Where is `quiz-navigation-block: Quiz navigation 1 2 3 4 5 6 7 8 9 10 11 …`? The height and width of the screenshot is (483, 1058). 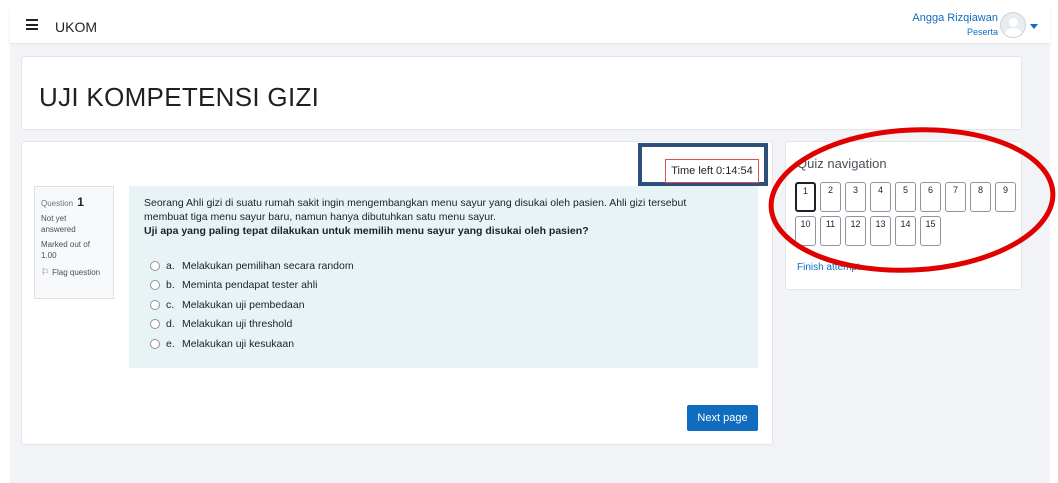
quiz-navigation-block: Quiz navigation 1 2 3 4 5 6 7 8 9 10 11 … is located at coordinates (903, 215).